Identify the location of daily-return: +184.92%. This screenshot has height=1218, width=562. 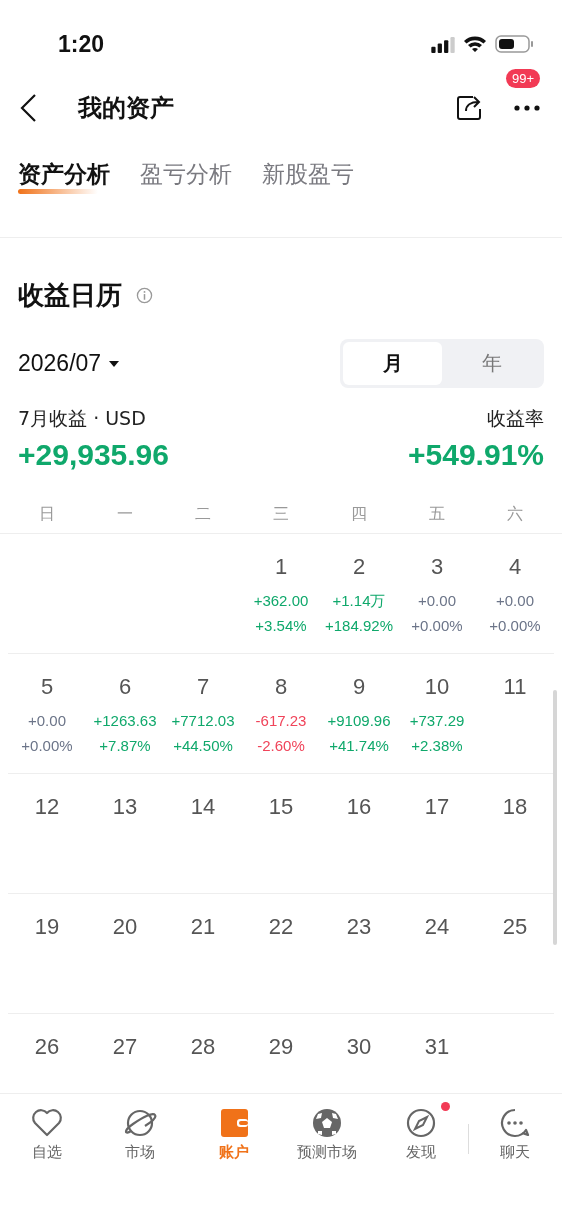
(359, 626).